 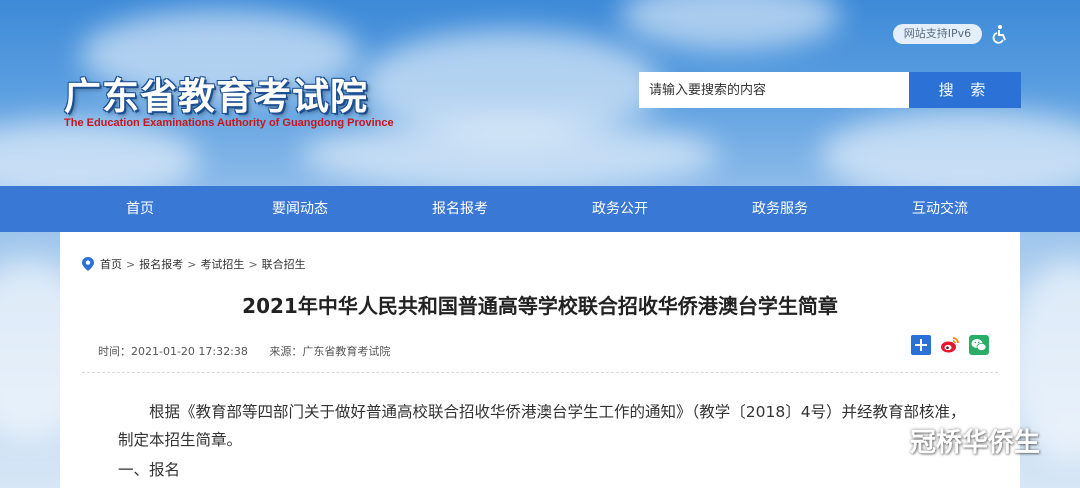 I want to click on section-heading: 一、报名, so click(x=149, y=470).